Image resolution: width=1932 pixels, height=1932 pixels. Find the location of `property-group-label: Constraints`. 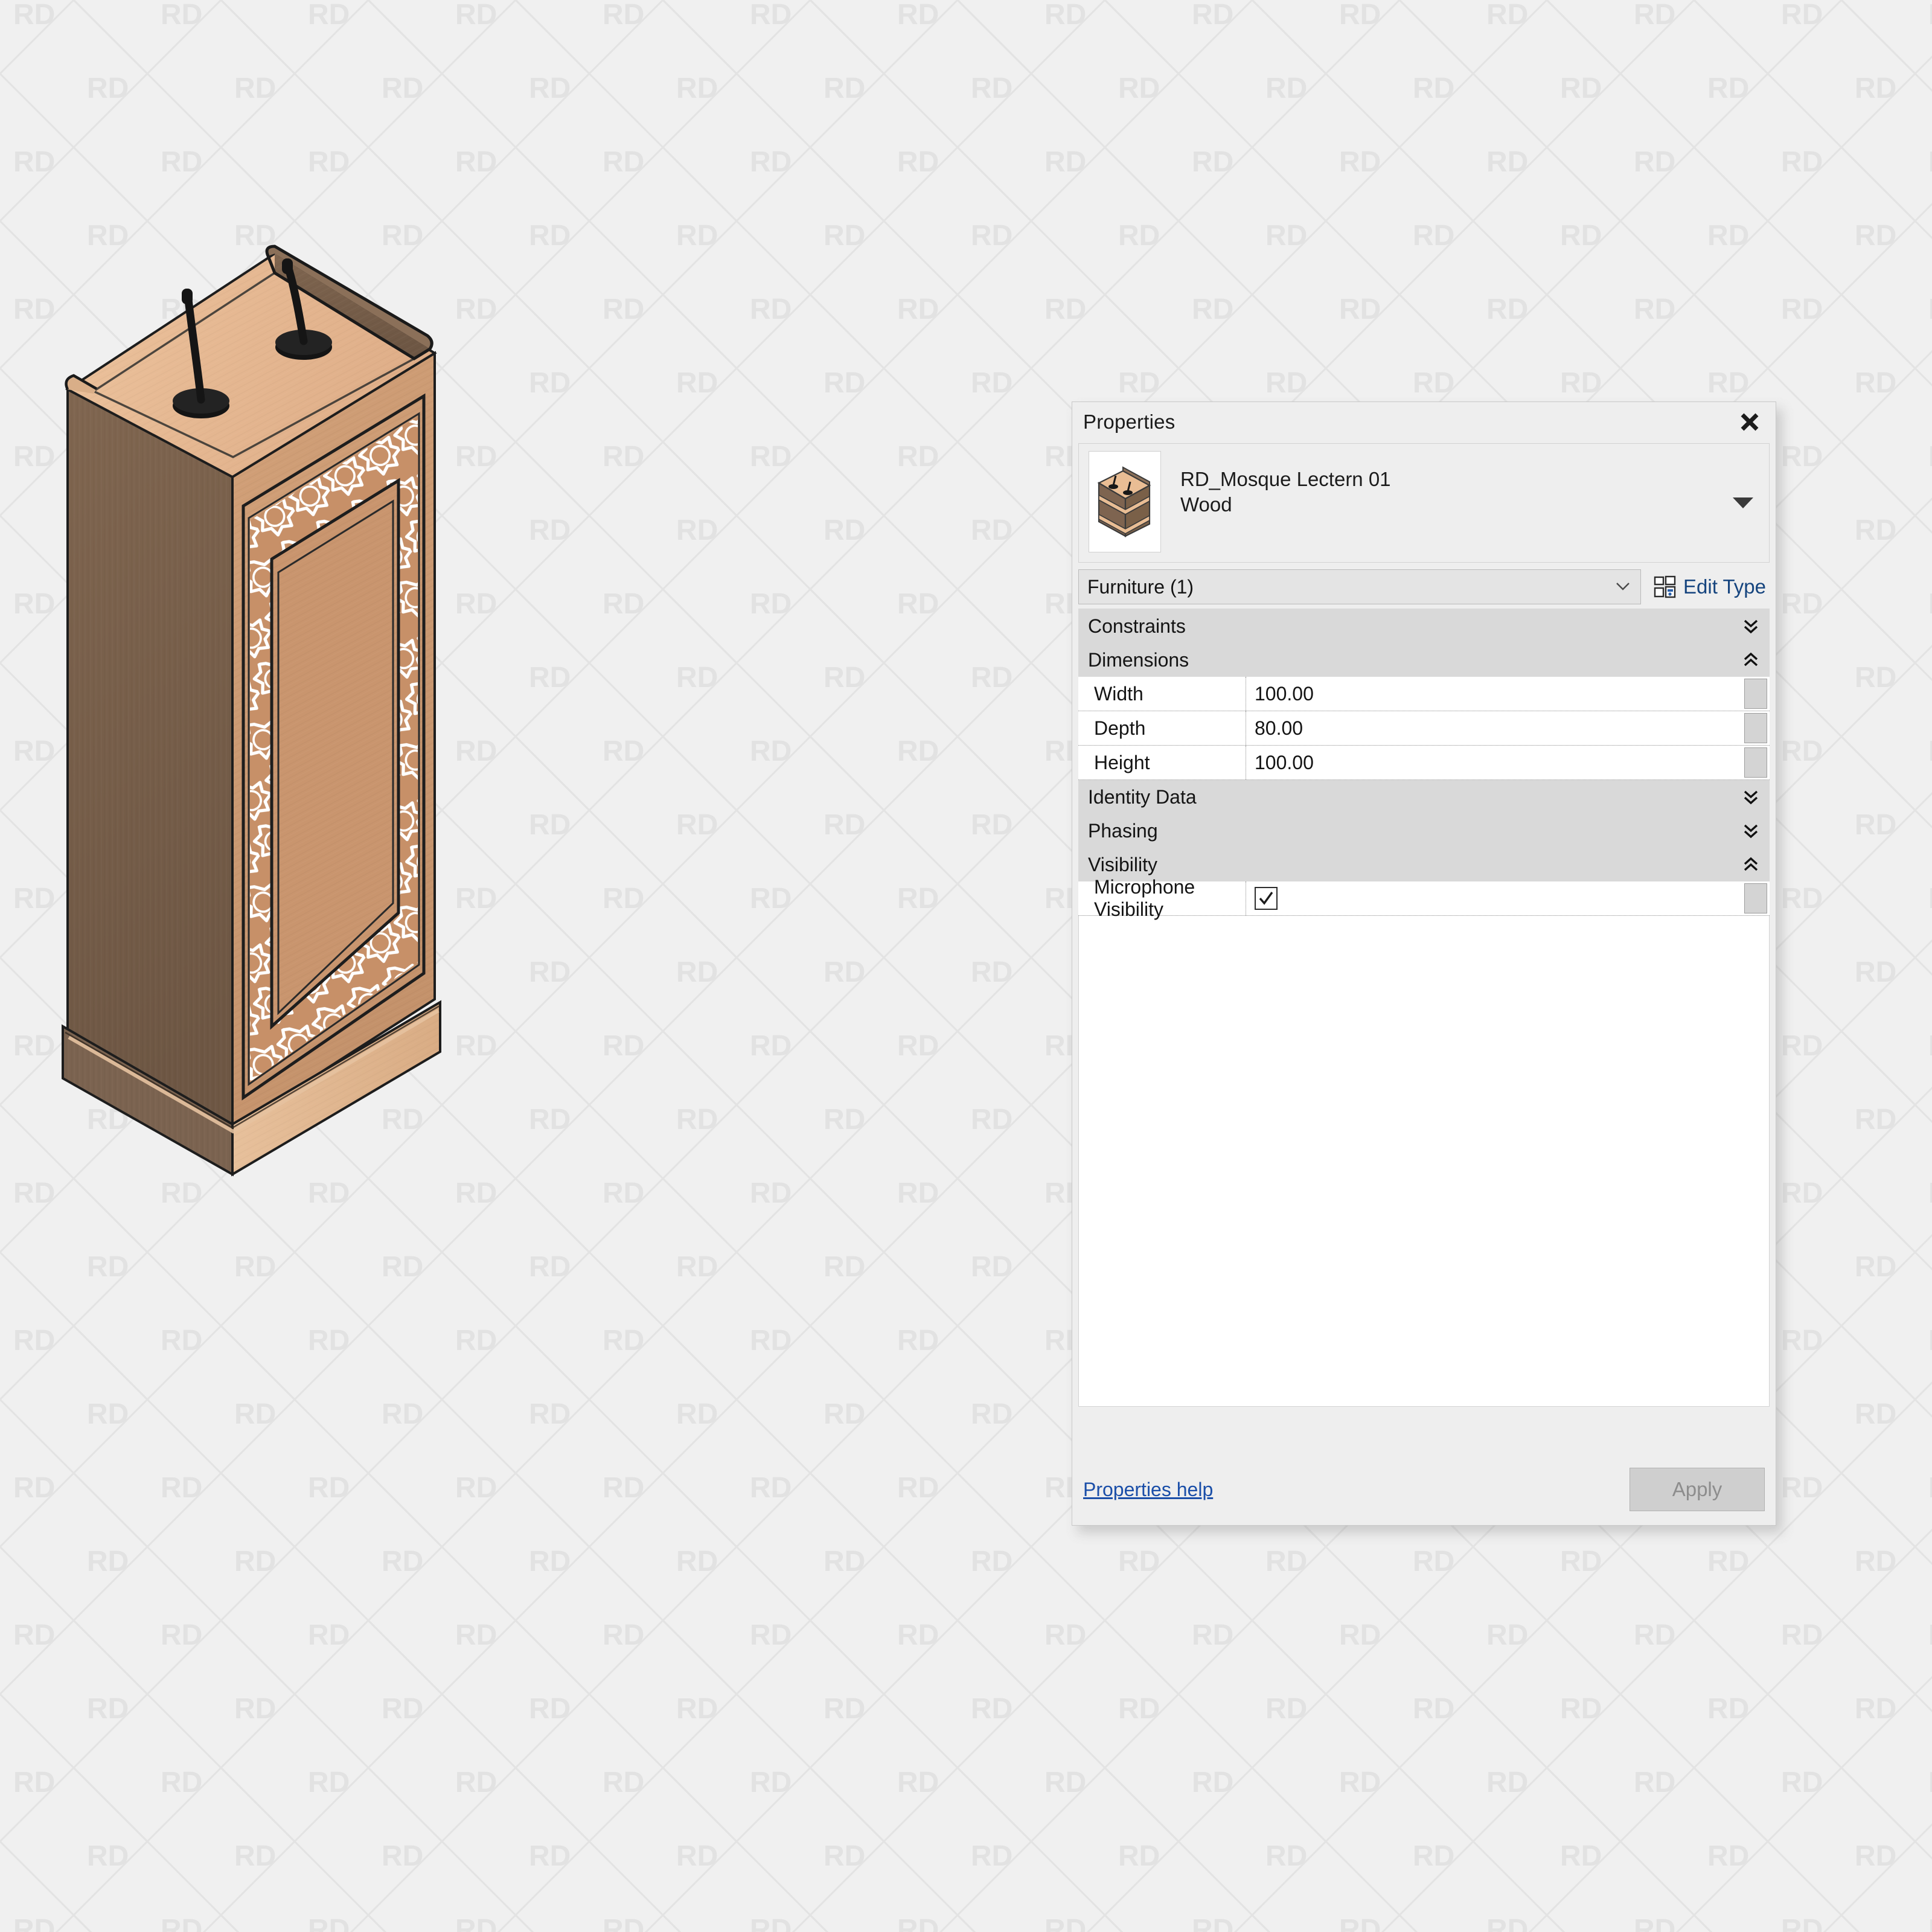

property-group-label: Constraints is located at coordinates (1137, 626).